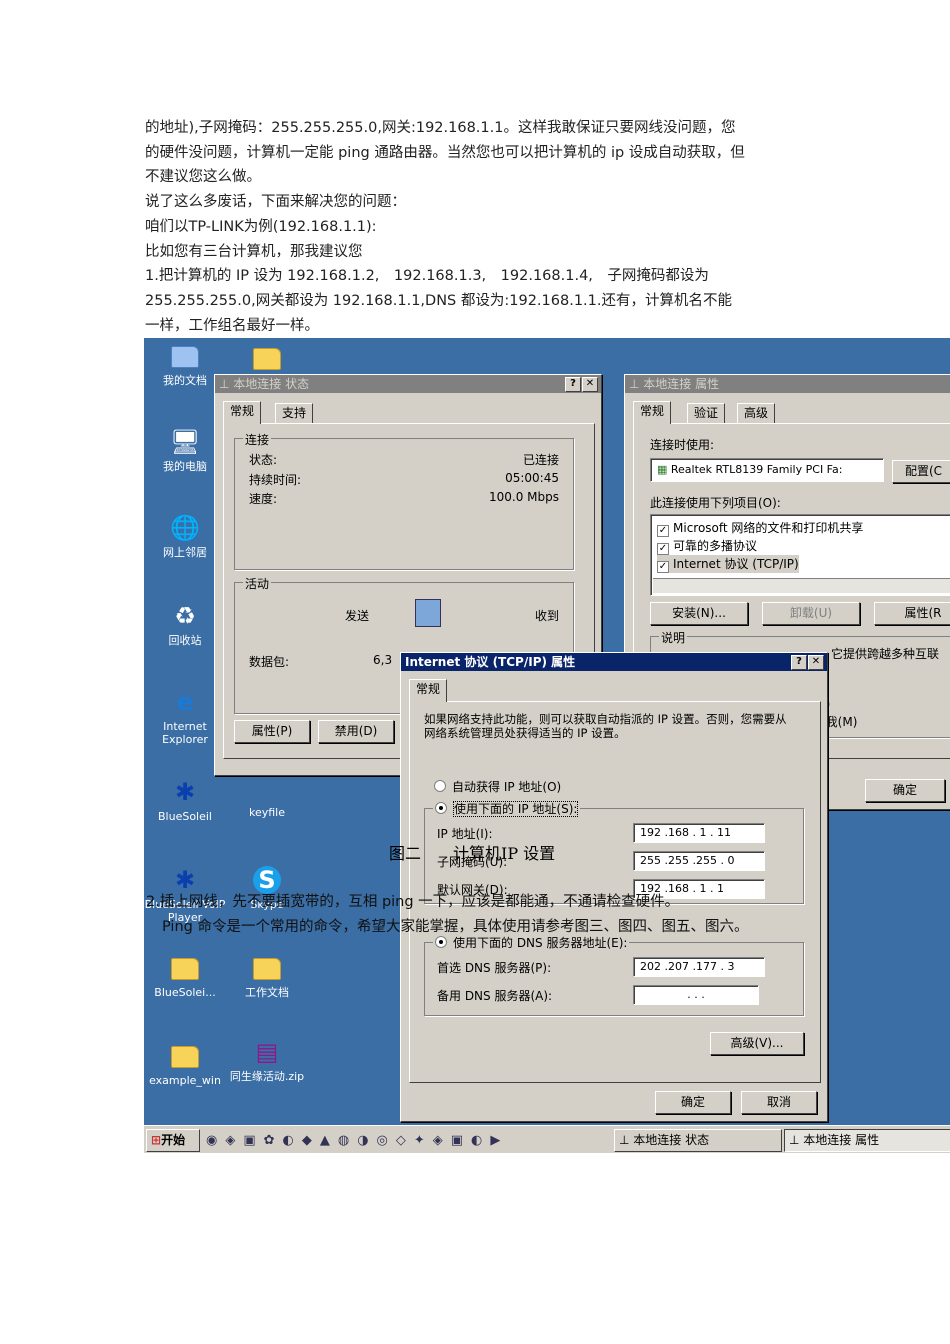 Image resolution: width=950 pixels, height=1344 pixels. What do you see at coordinates (779, 1102) in the screenshot?
I see `cancel-button: 取消` at bounding box center [779, 1102].